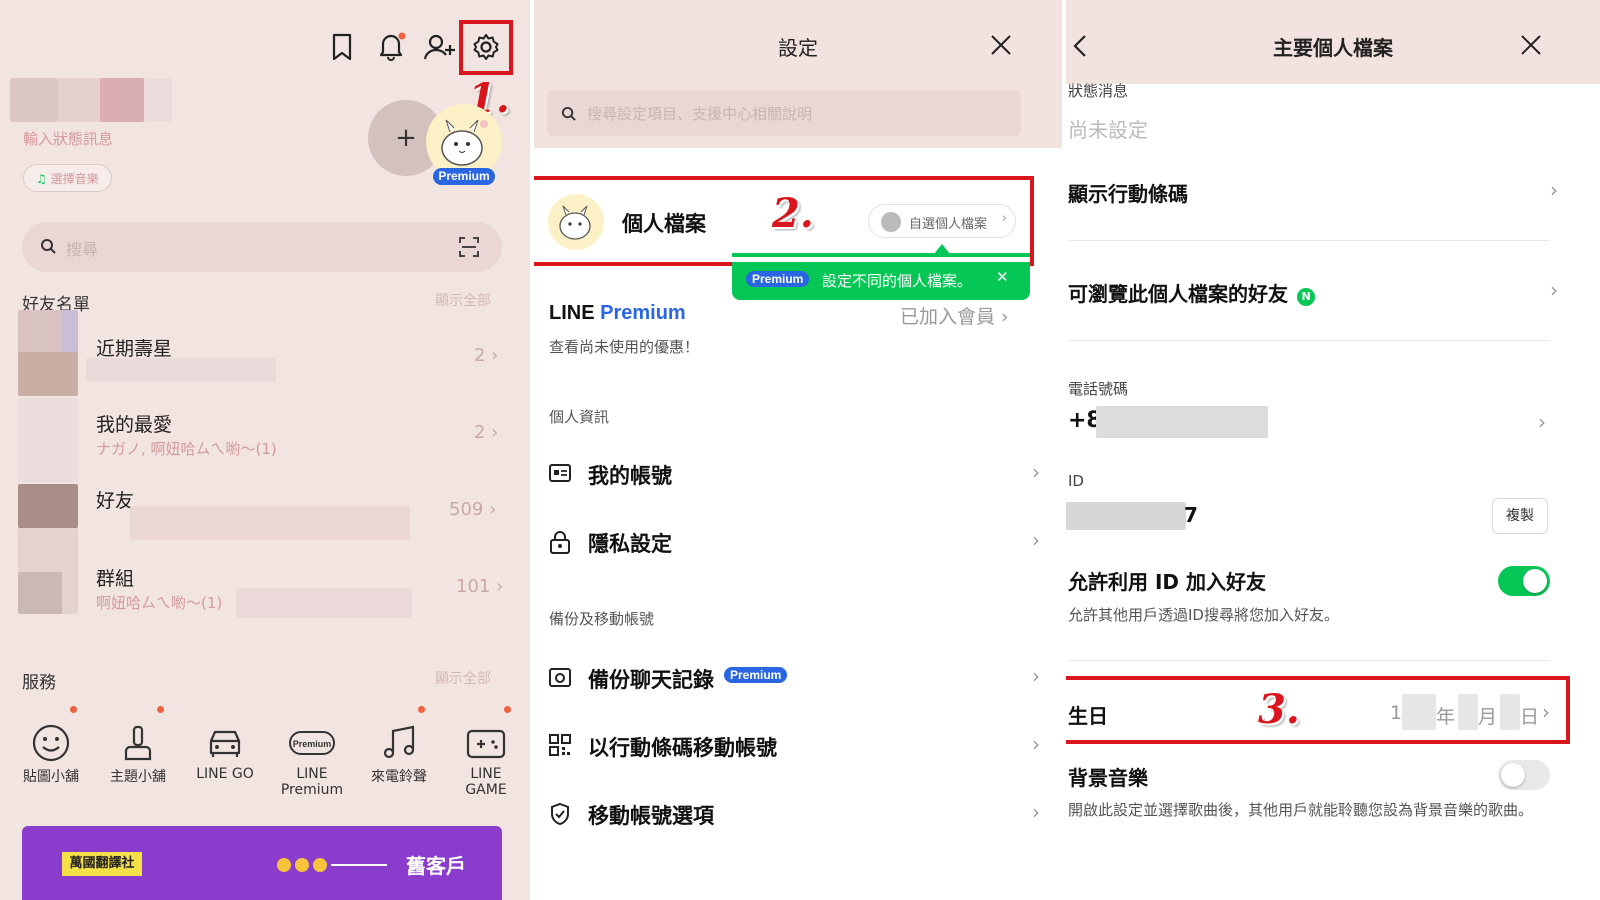  I want to click on bg-music-description: 開啟此設定並選擇歌曲後，其他用戶就能聆聽您設為背景音樂的歌曲。, so click(1301, 810).